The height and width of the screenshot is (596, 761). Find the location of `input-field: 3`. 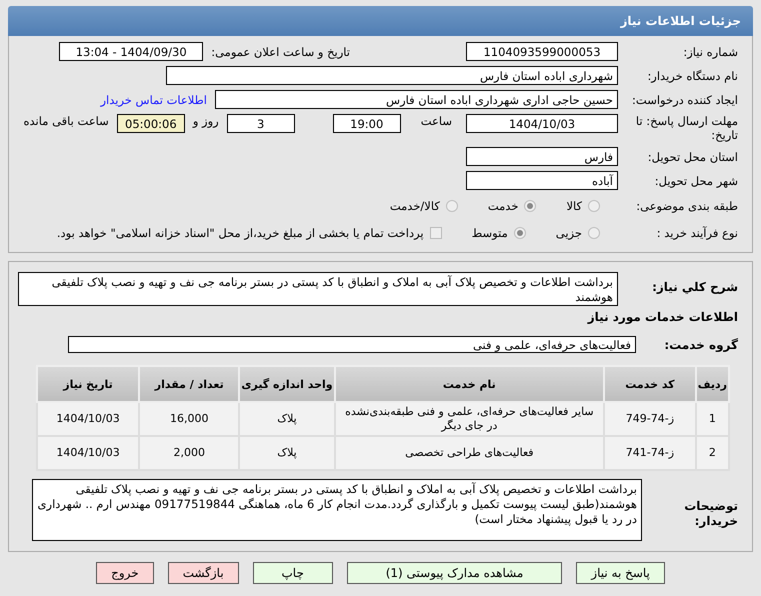

input-field: 3 is located at coordinates (260, 123).